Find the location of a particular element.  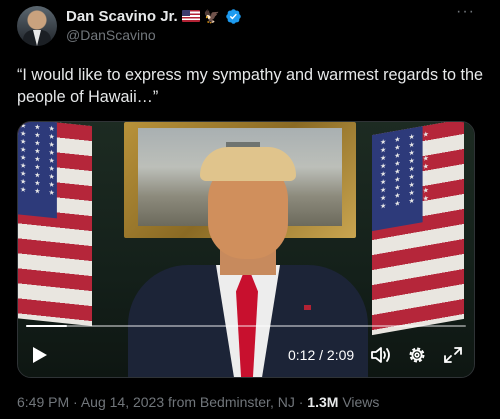

eagle-emoji: 🦅 is located at coordinates (211, 16).